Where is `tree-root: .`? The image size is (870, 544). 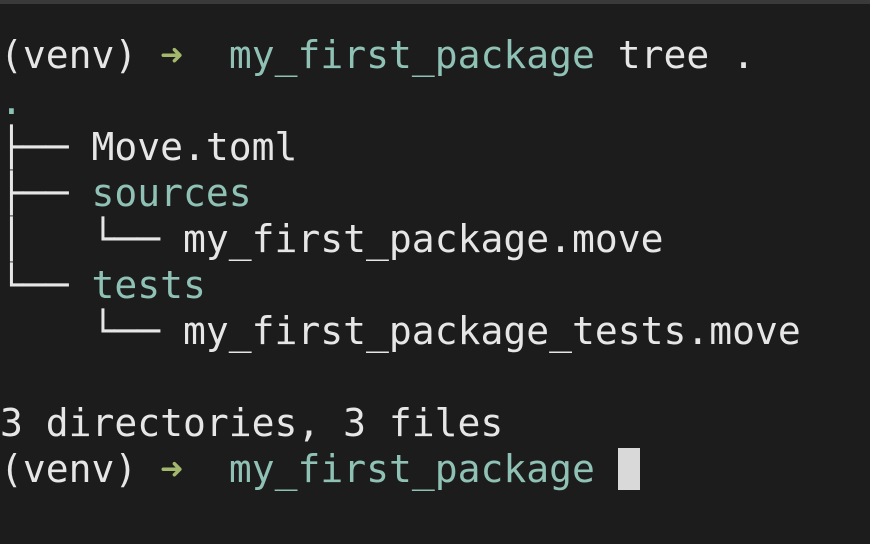 tree-root: . is located at coordinates (11, 101).